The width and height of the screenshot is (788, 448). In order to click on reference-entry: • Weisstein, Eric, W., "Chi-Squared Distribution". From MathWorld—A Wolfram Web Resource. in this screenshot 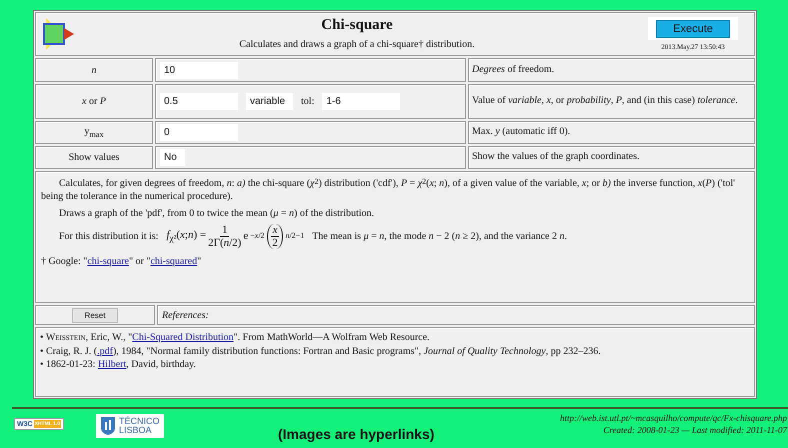, I will do `click(235, 337)`.